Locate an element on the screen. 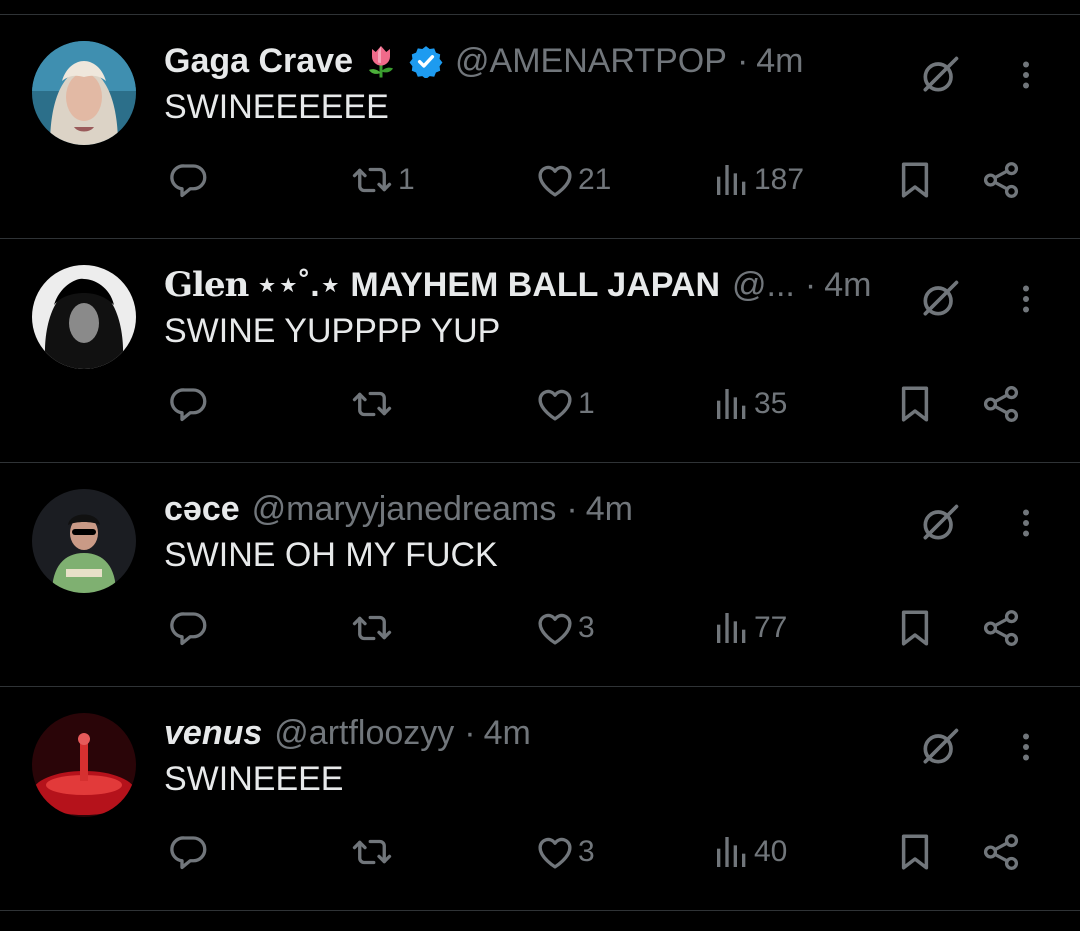 This screenshot has width=1080, height=931. display-name: Gaga Crave is located at coordinates (258, 61).